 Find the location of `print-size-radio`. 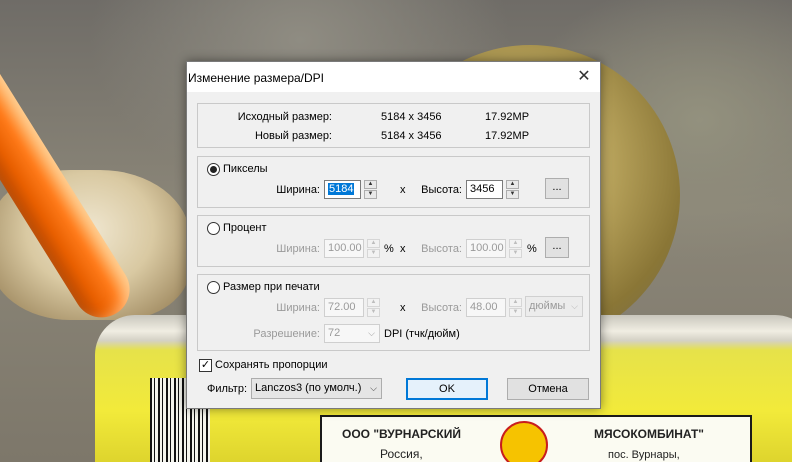

print-size-radio is located at coordinates (213, 287).